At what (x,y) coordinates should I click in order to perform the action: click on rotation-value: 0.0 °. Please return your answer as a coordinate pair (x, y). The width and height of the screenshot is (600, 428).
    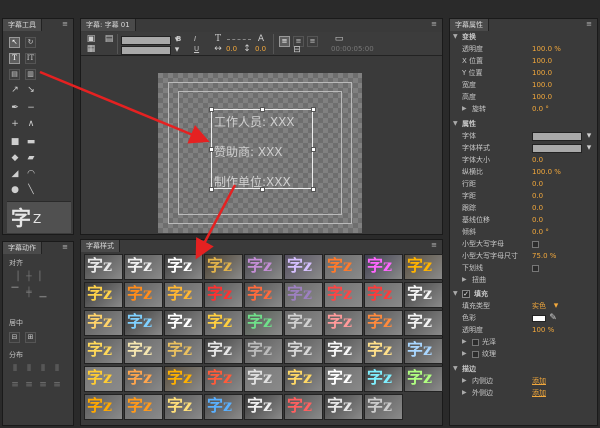
    Looking at the image, I should click on (540, 109).